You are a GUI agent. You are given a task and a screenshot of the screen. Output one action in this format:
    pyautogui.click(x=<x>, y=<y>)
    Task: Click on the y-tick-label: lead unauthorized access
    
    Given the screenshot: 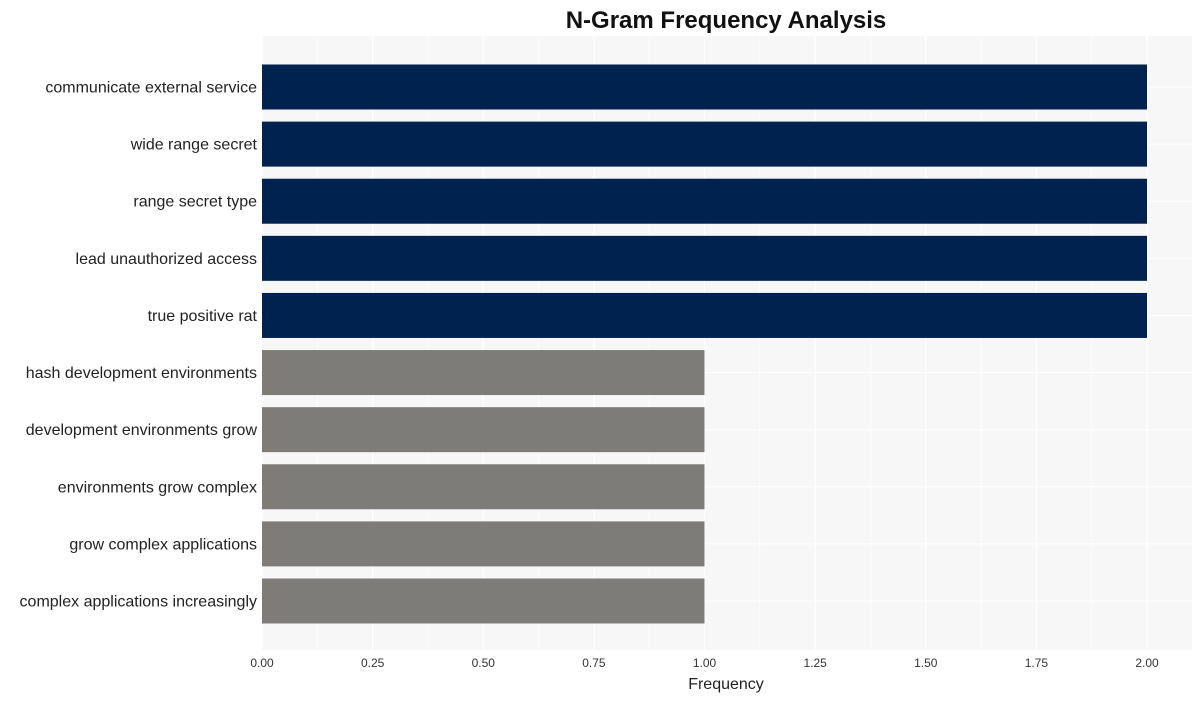 What is the action you would take?
    pyautogui.click(x=166, y=259)
    